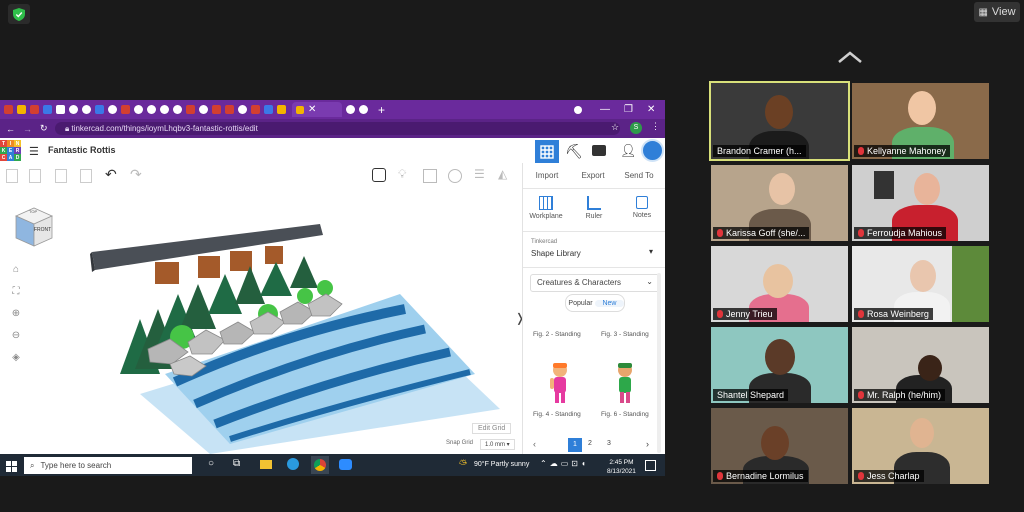  I want to click on taskbar-search: ⌕ Type here to search, so click(108, 465).